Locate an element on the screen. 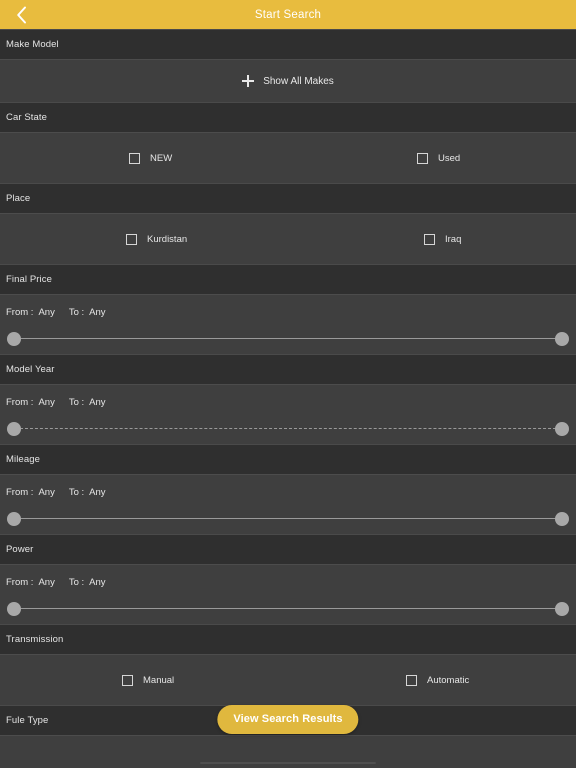  view-search-results-button: View Search Results is located at coordinates (288, 719).